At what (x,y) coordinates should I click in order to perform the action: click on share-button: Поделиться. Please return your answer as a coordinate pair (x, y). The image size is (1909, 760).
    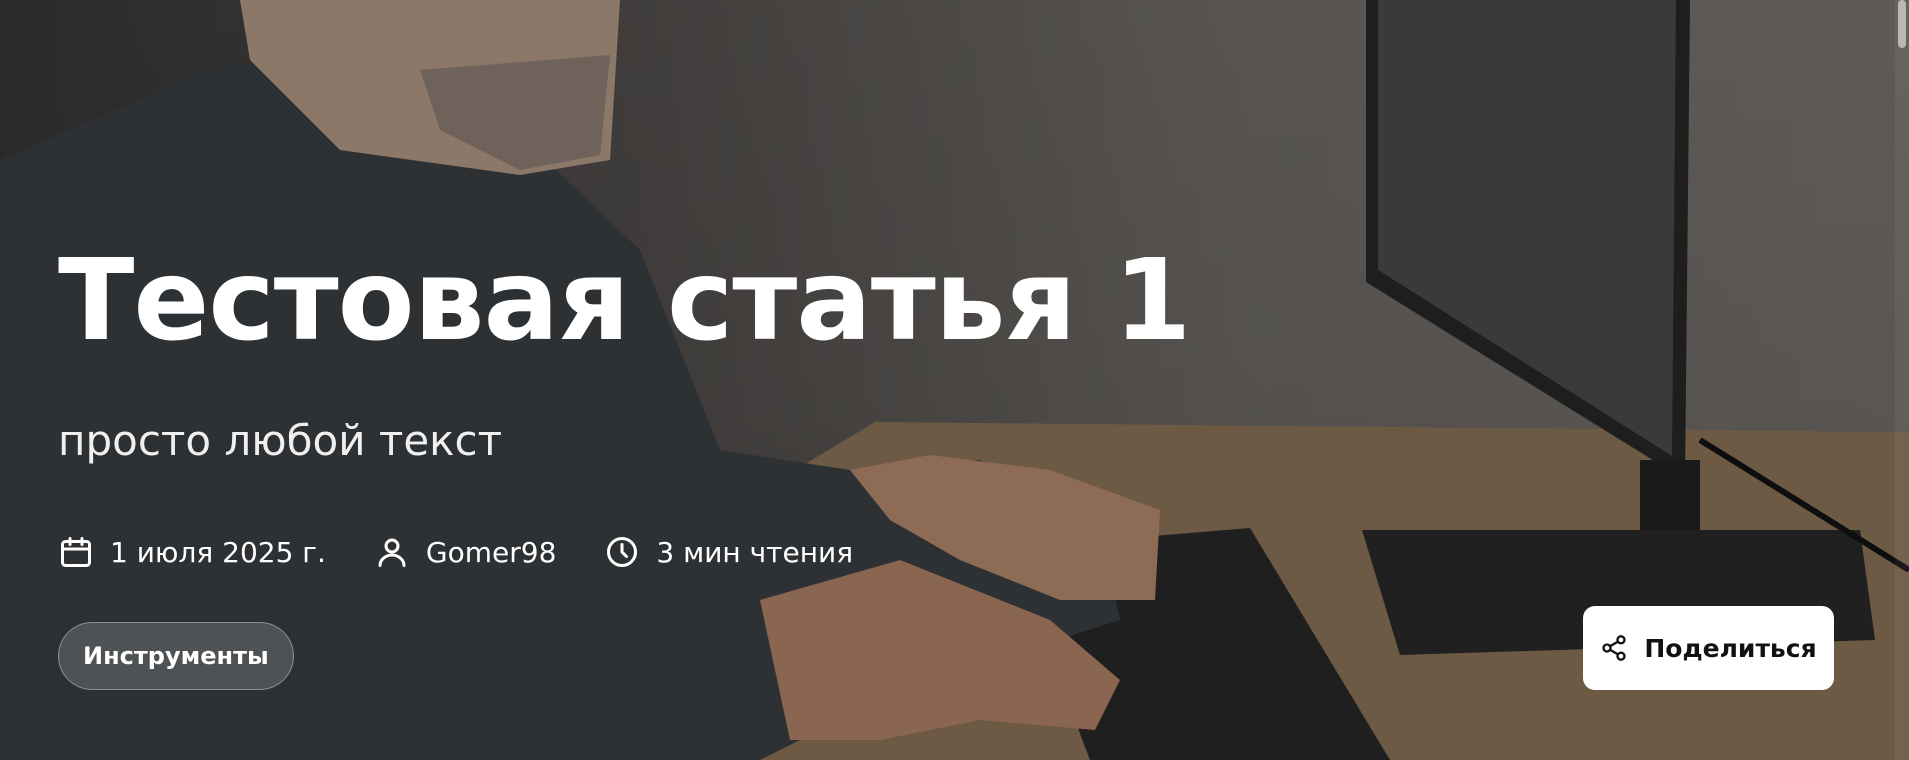
    Looking at the image, I should click on (1708, 648).